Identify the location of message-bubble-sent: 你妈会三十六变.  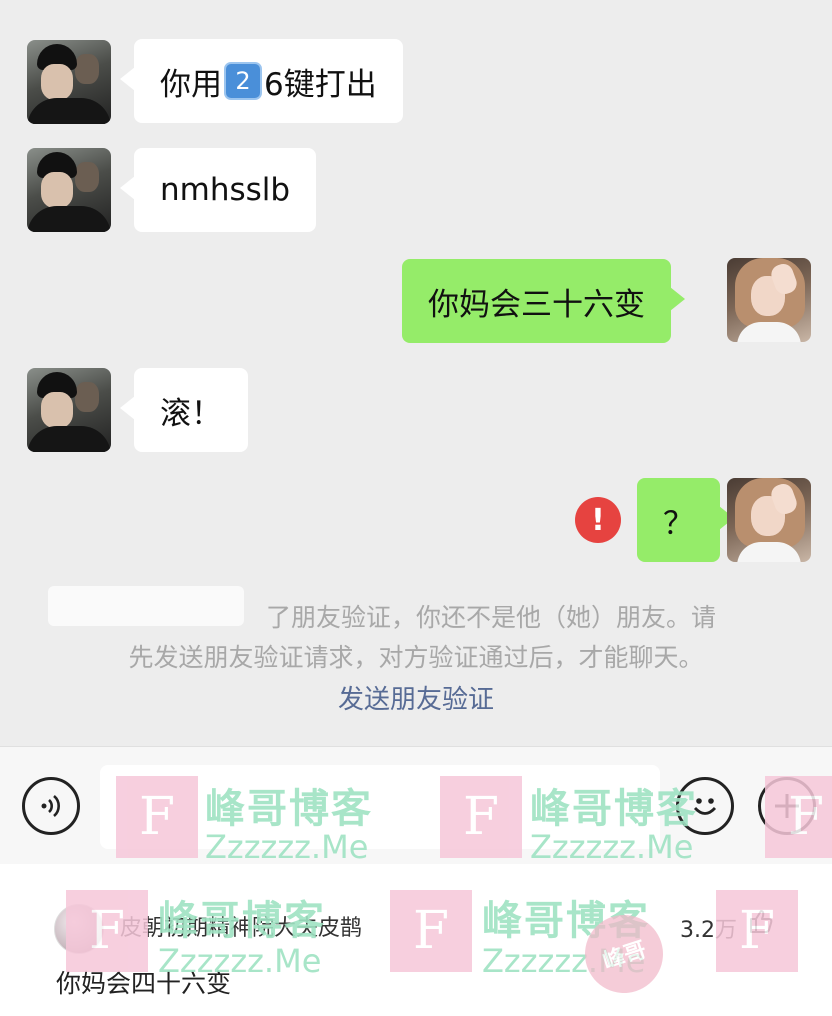
(543, 301).